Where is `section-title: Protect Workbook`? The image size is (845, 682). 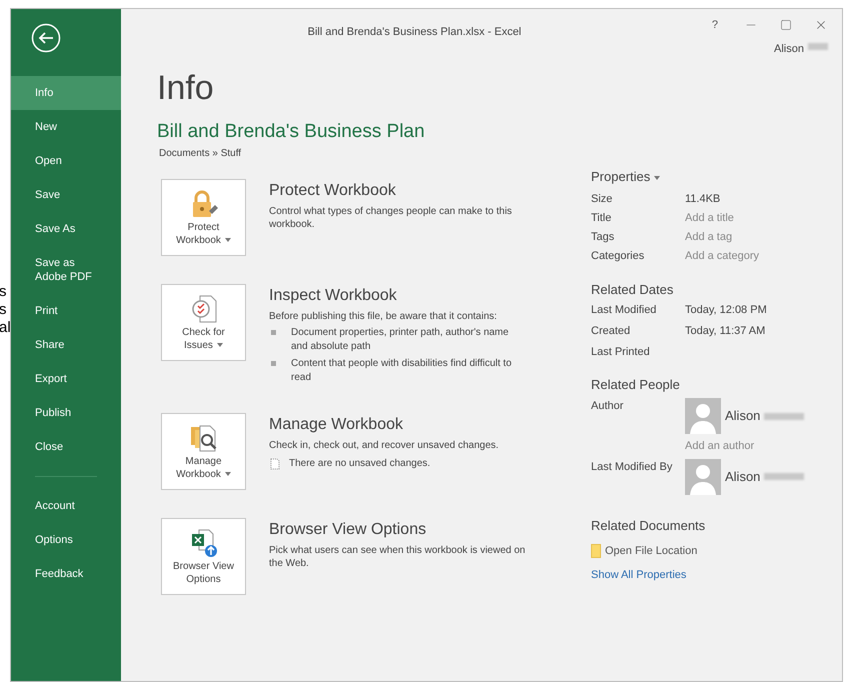
section-title: Protect Workbook is located at coordinates (333, 191).